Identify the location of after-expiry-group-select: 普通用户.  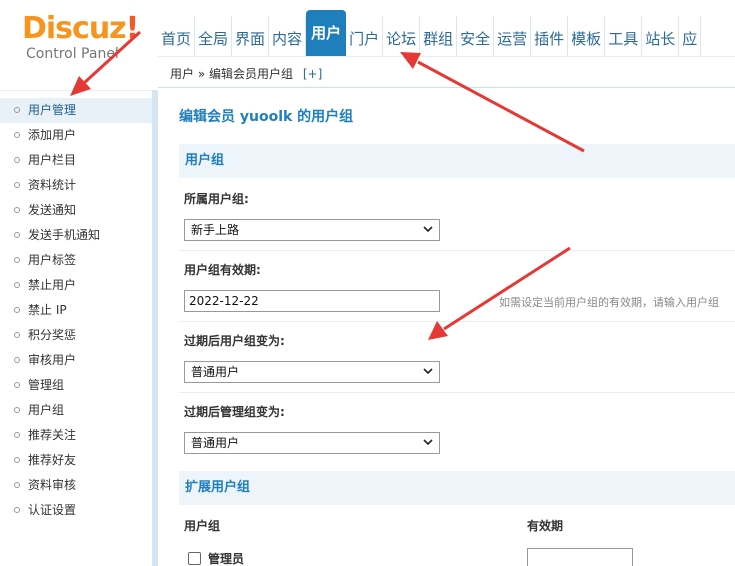
(312, 372).